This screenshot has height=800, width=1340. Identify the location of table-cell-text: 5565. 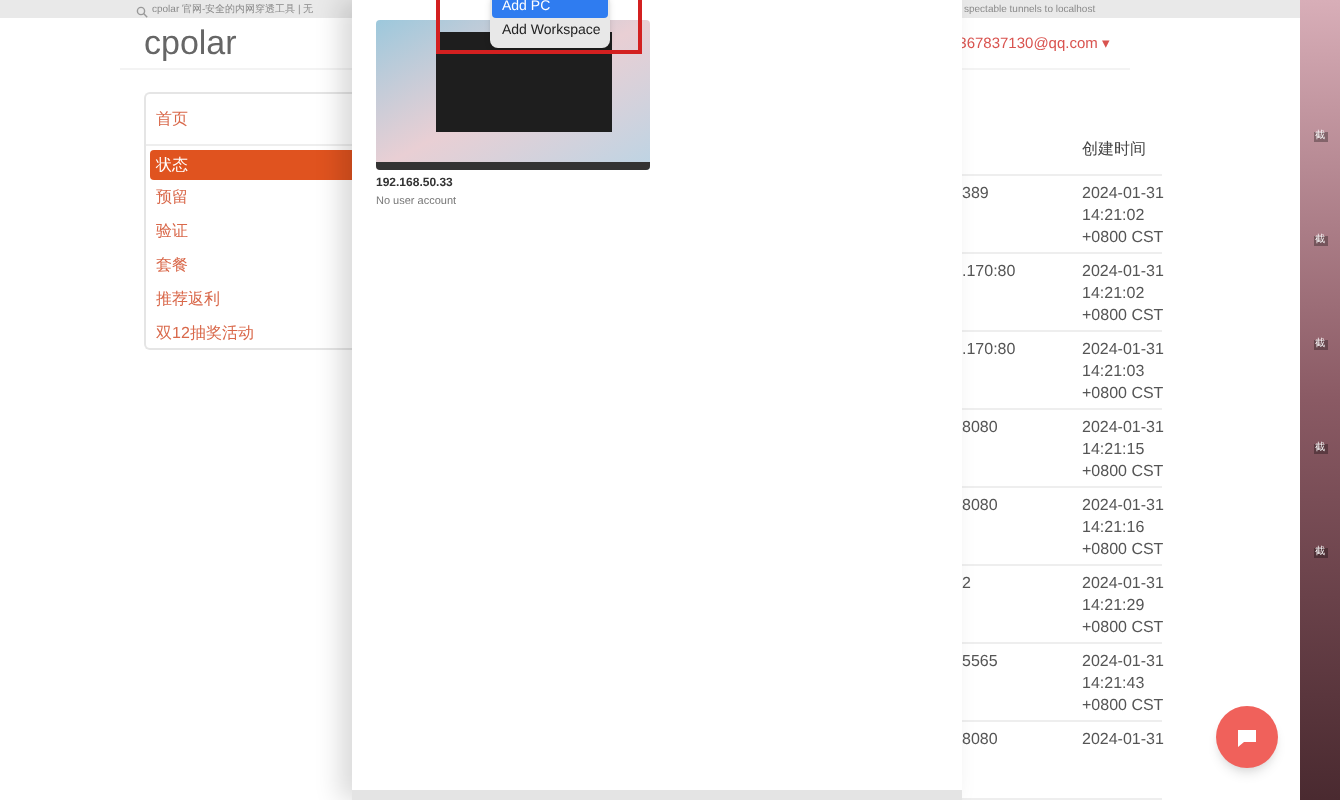
(981, 662).